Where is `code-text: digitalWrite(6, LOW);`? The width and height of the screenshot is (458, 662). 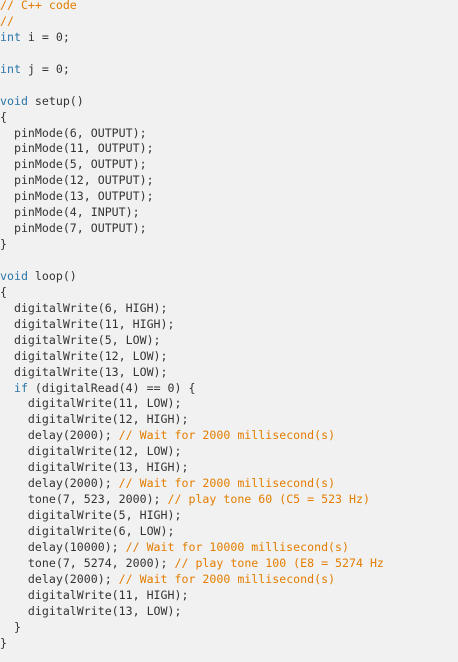
code-text: digitalWrite(6, LOW); is located at coordinates (87, 530).